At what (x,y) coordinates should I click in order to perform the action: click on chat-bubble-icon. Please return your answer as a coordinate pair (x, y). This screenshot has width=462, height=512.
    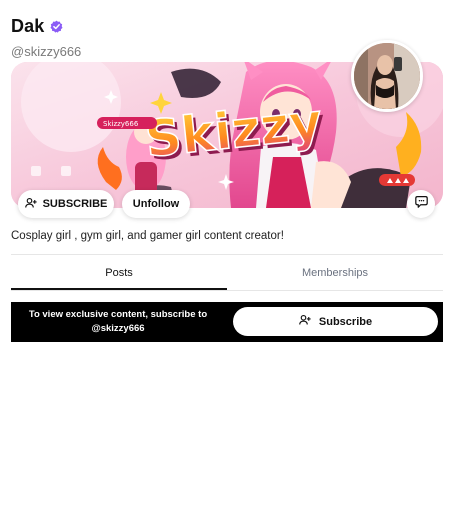
    Looking at the image, I should click on (421, 204).